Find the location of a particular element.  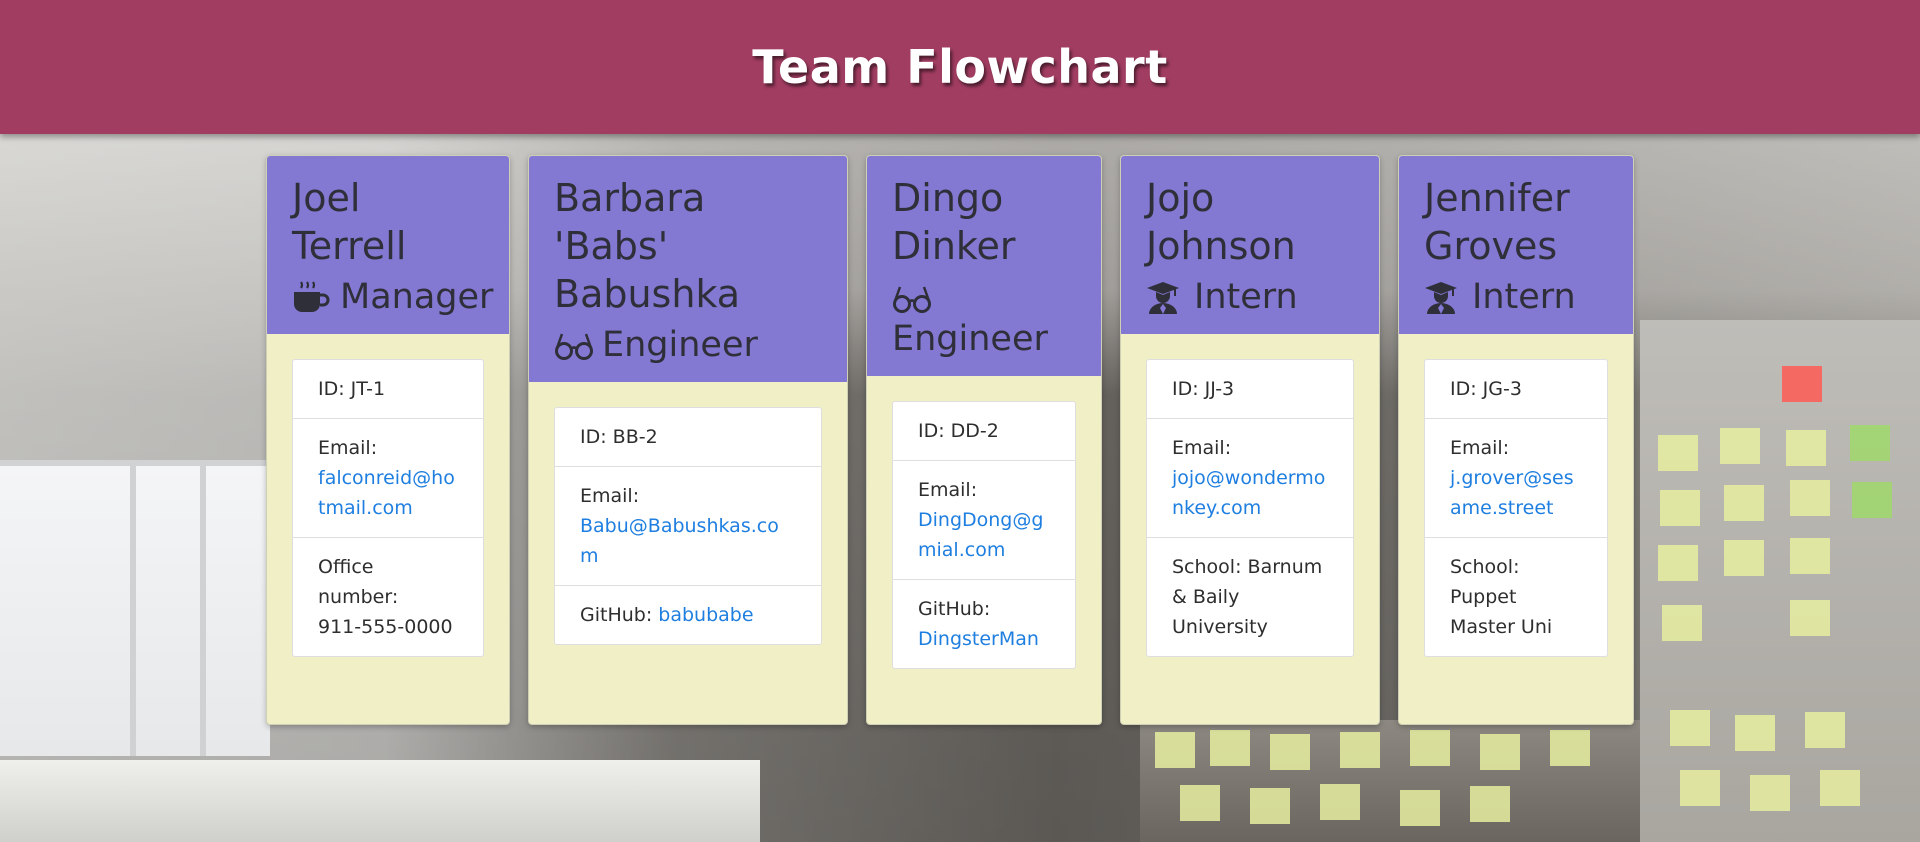

github-link: babubabe is located at coordinates (705, 615).